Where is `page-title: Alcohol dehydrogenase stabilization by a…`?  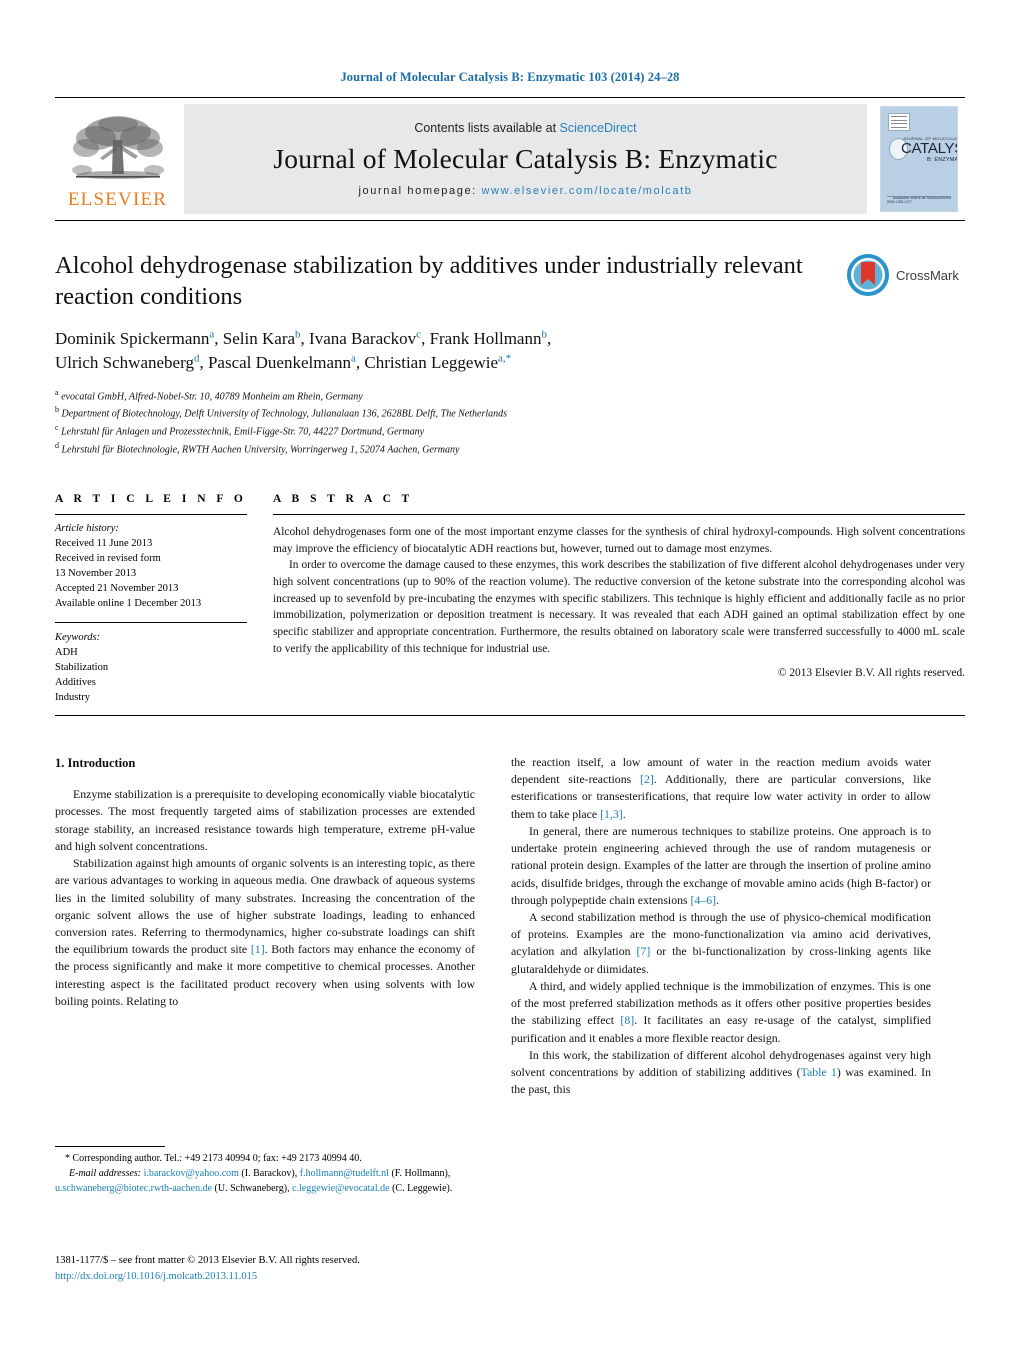
page-title: Alcohol dehydrogenase stabilization by a… is located at coordinates (429, 281).